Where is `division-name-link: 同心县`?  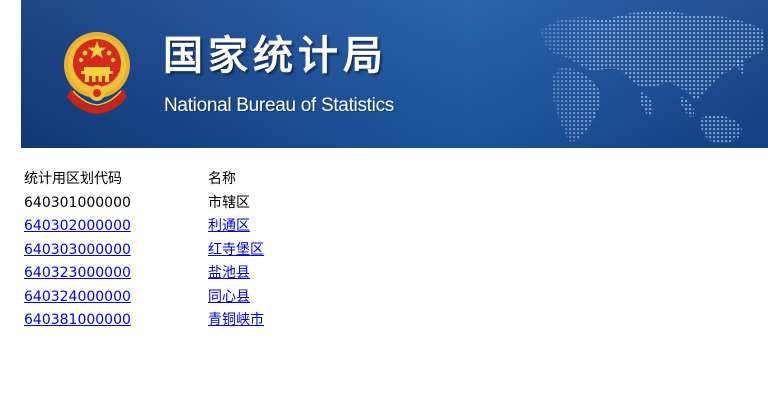 division-name-link: 同心县 is located at coordinates (229, 298).